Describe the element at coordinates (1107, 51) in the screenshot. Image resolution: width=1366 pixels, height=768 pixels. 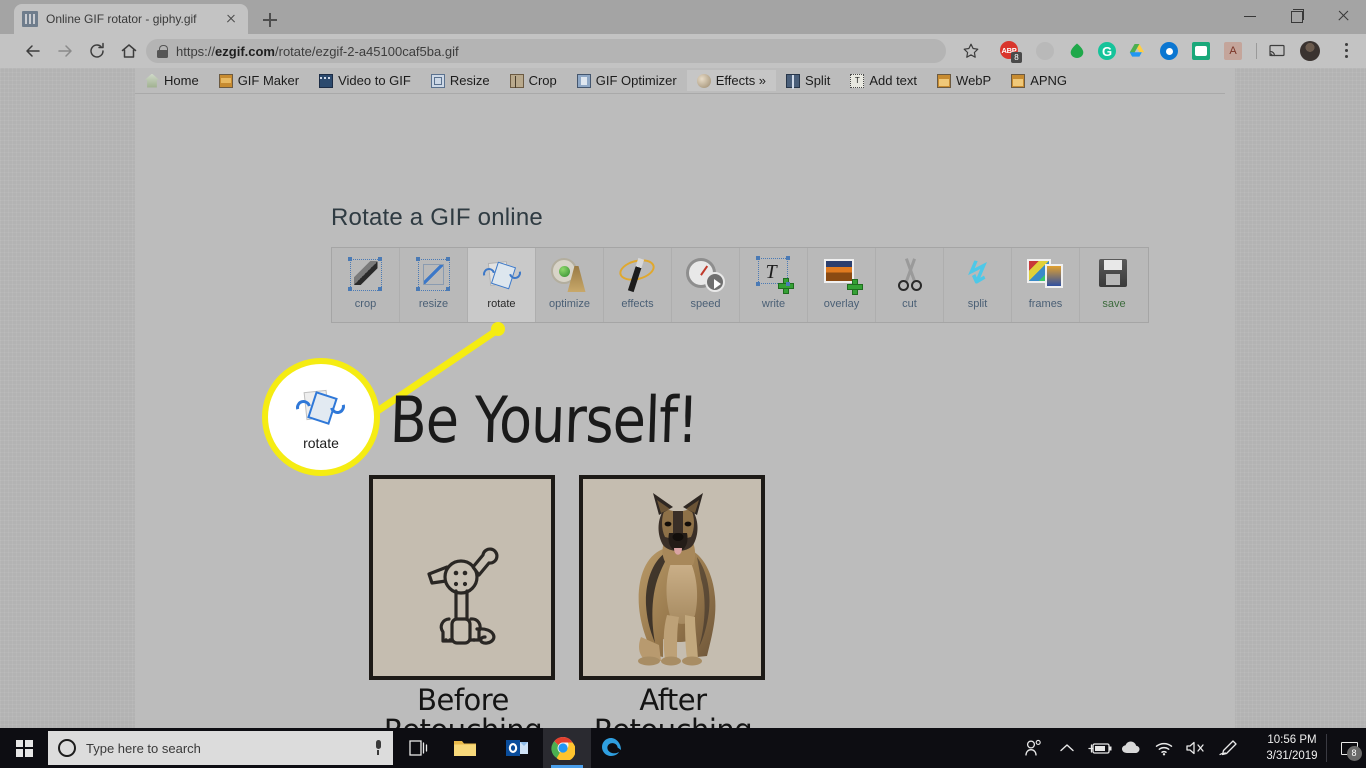
I see `grammarly-icon: G` at that location.